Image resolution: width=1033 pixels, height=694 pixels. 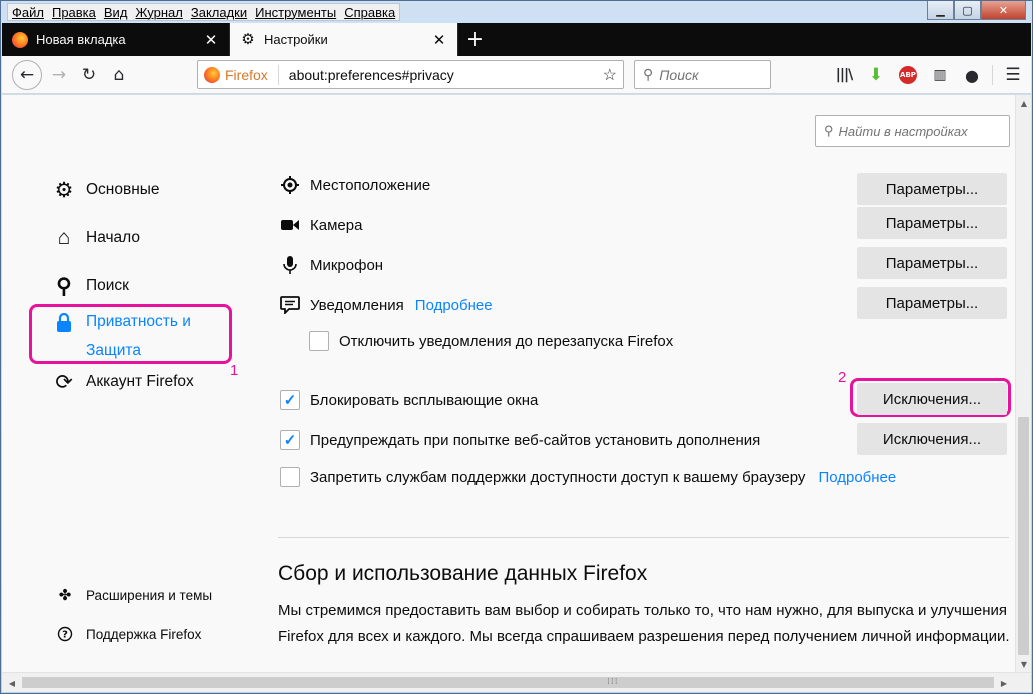 What do you see at coordinates (475, 39) in the screenshot?
I see `new-tab-button: +` at bounding box center [475, 39].